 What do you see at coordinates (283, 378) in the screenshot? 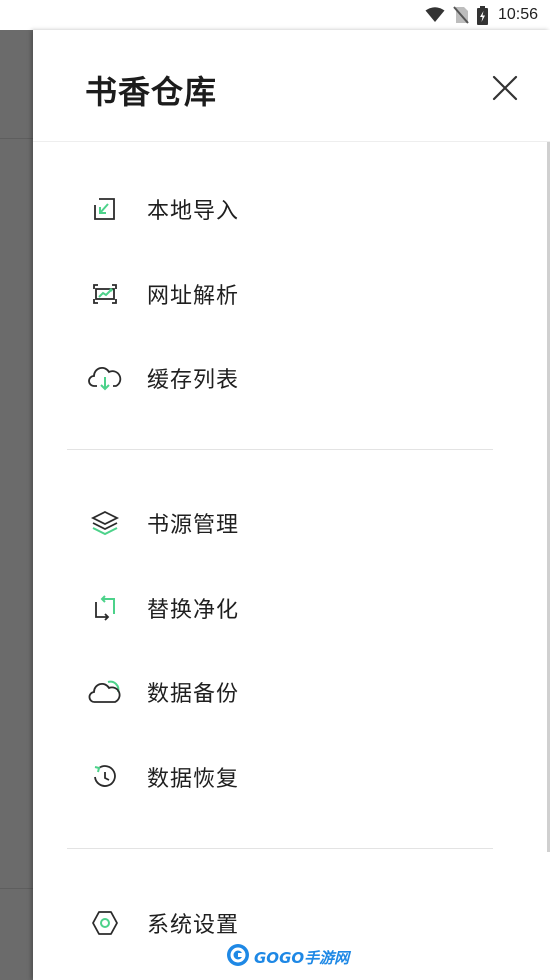
I see `menu-item-cache-list: 缓存列表` at bounding box center [283, 378].